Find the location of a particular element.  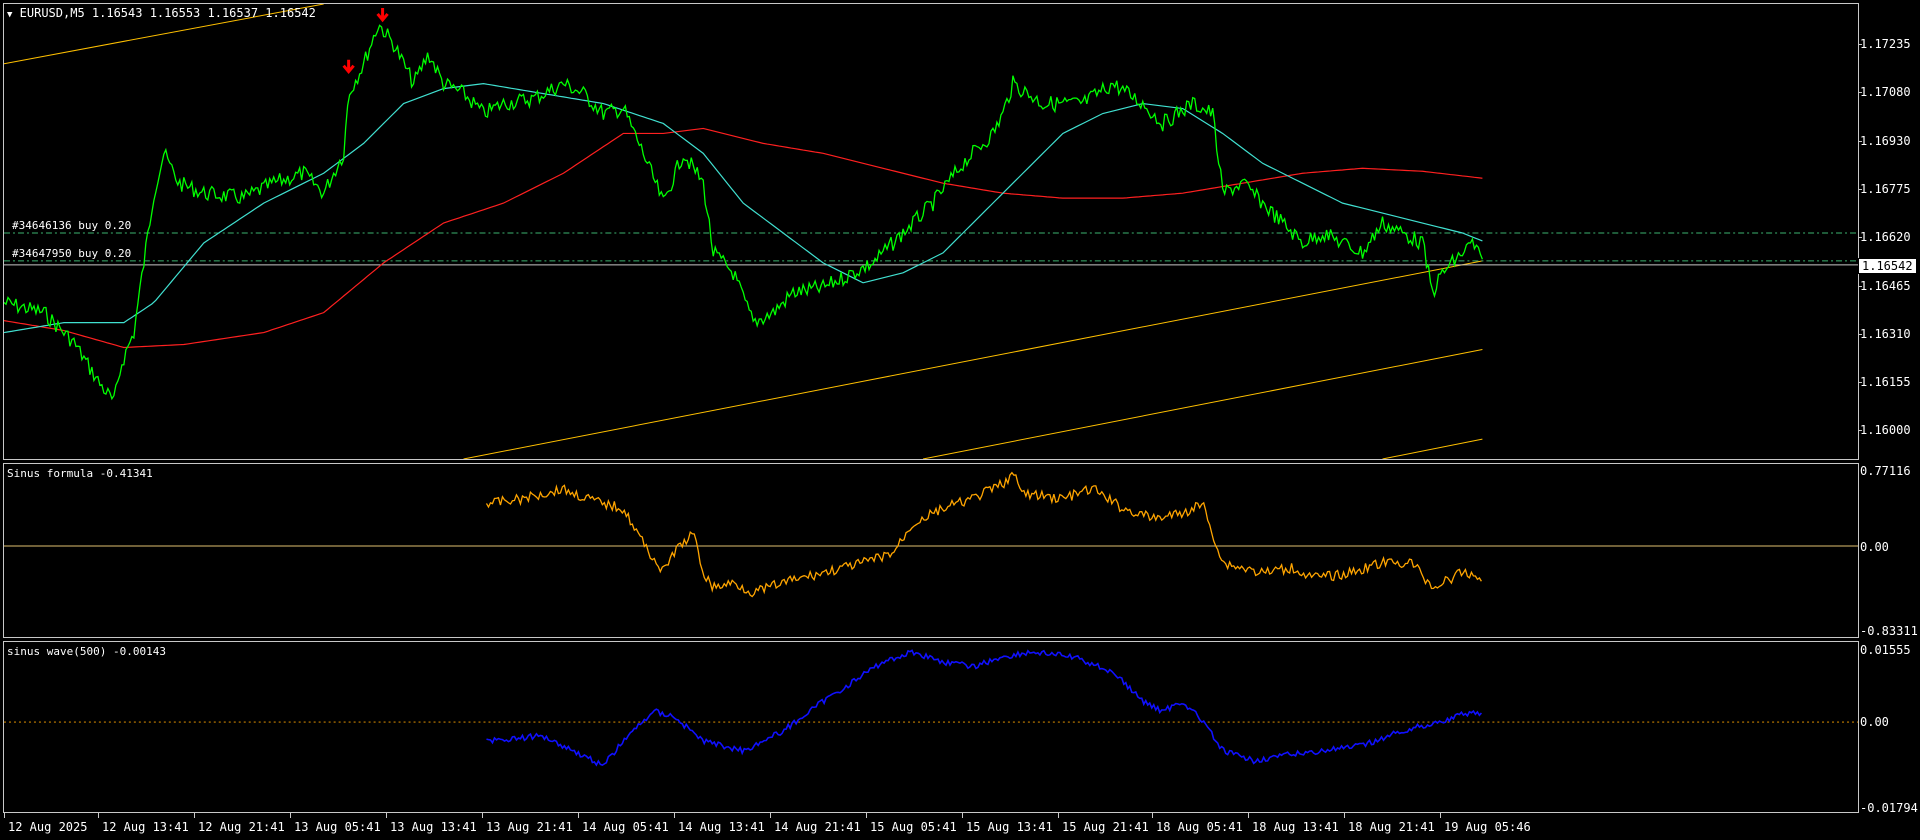

sinus-axis-tick-label: 0.00 is located at coordinates (1874, 547).